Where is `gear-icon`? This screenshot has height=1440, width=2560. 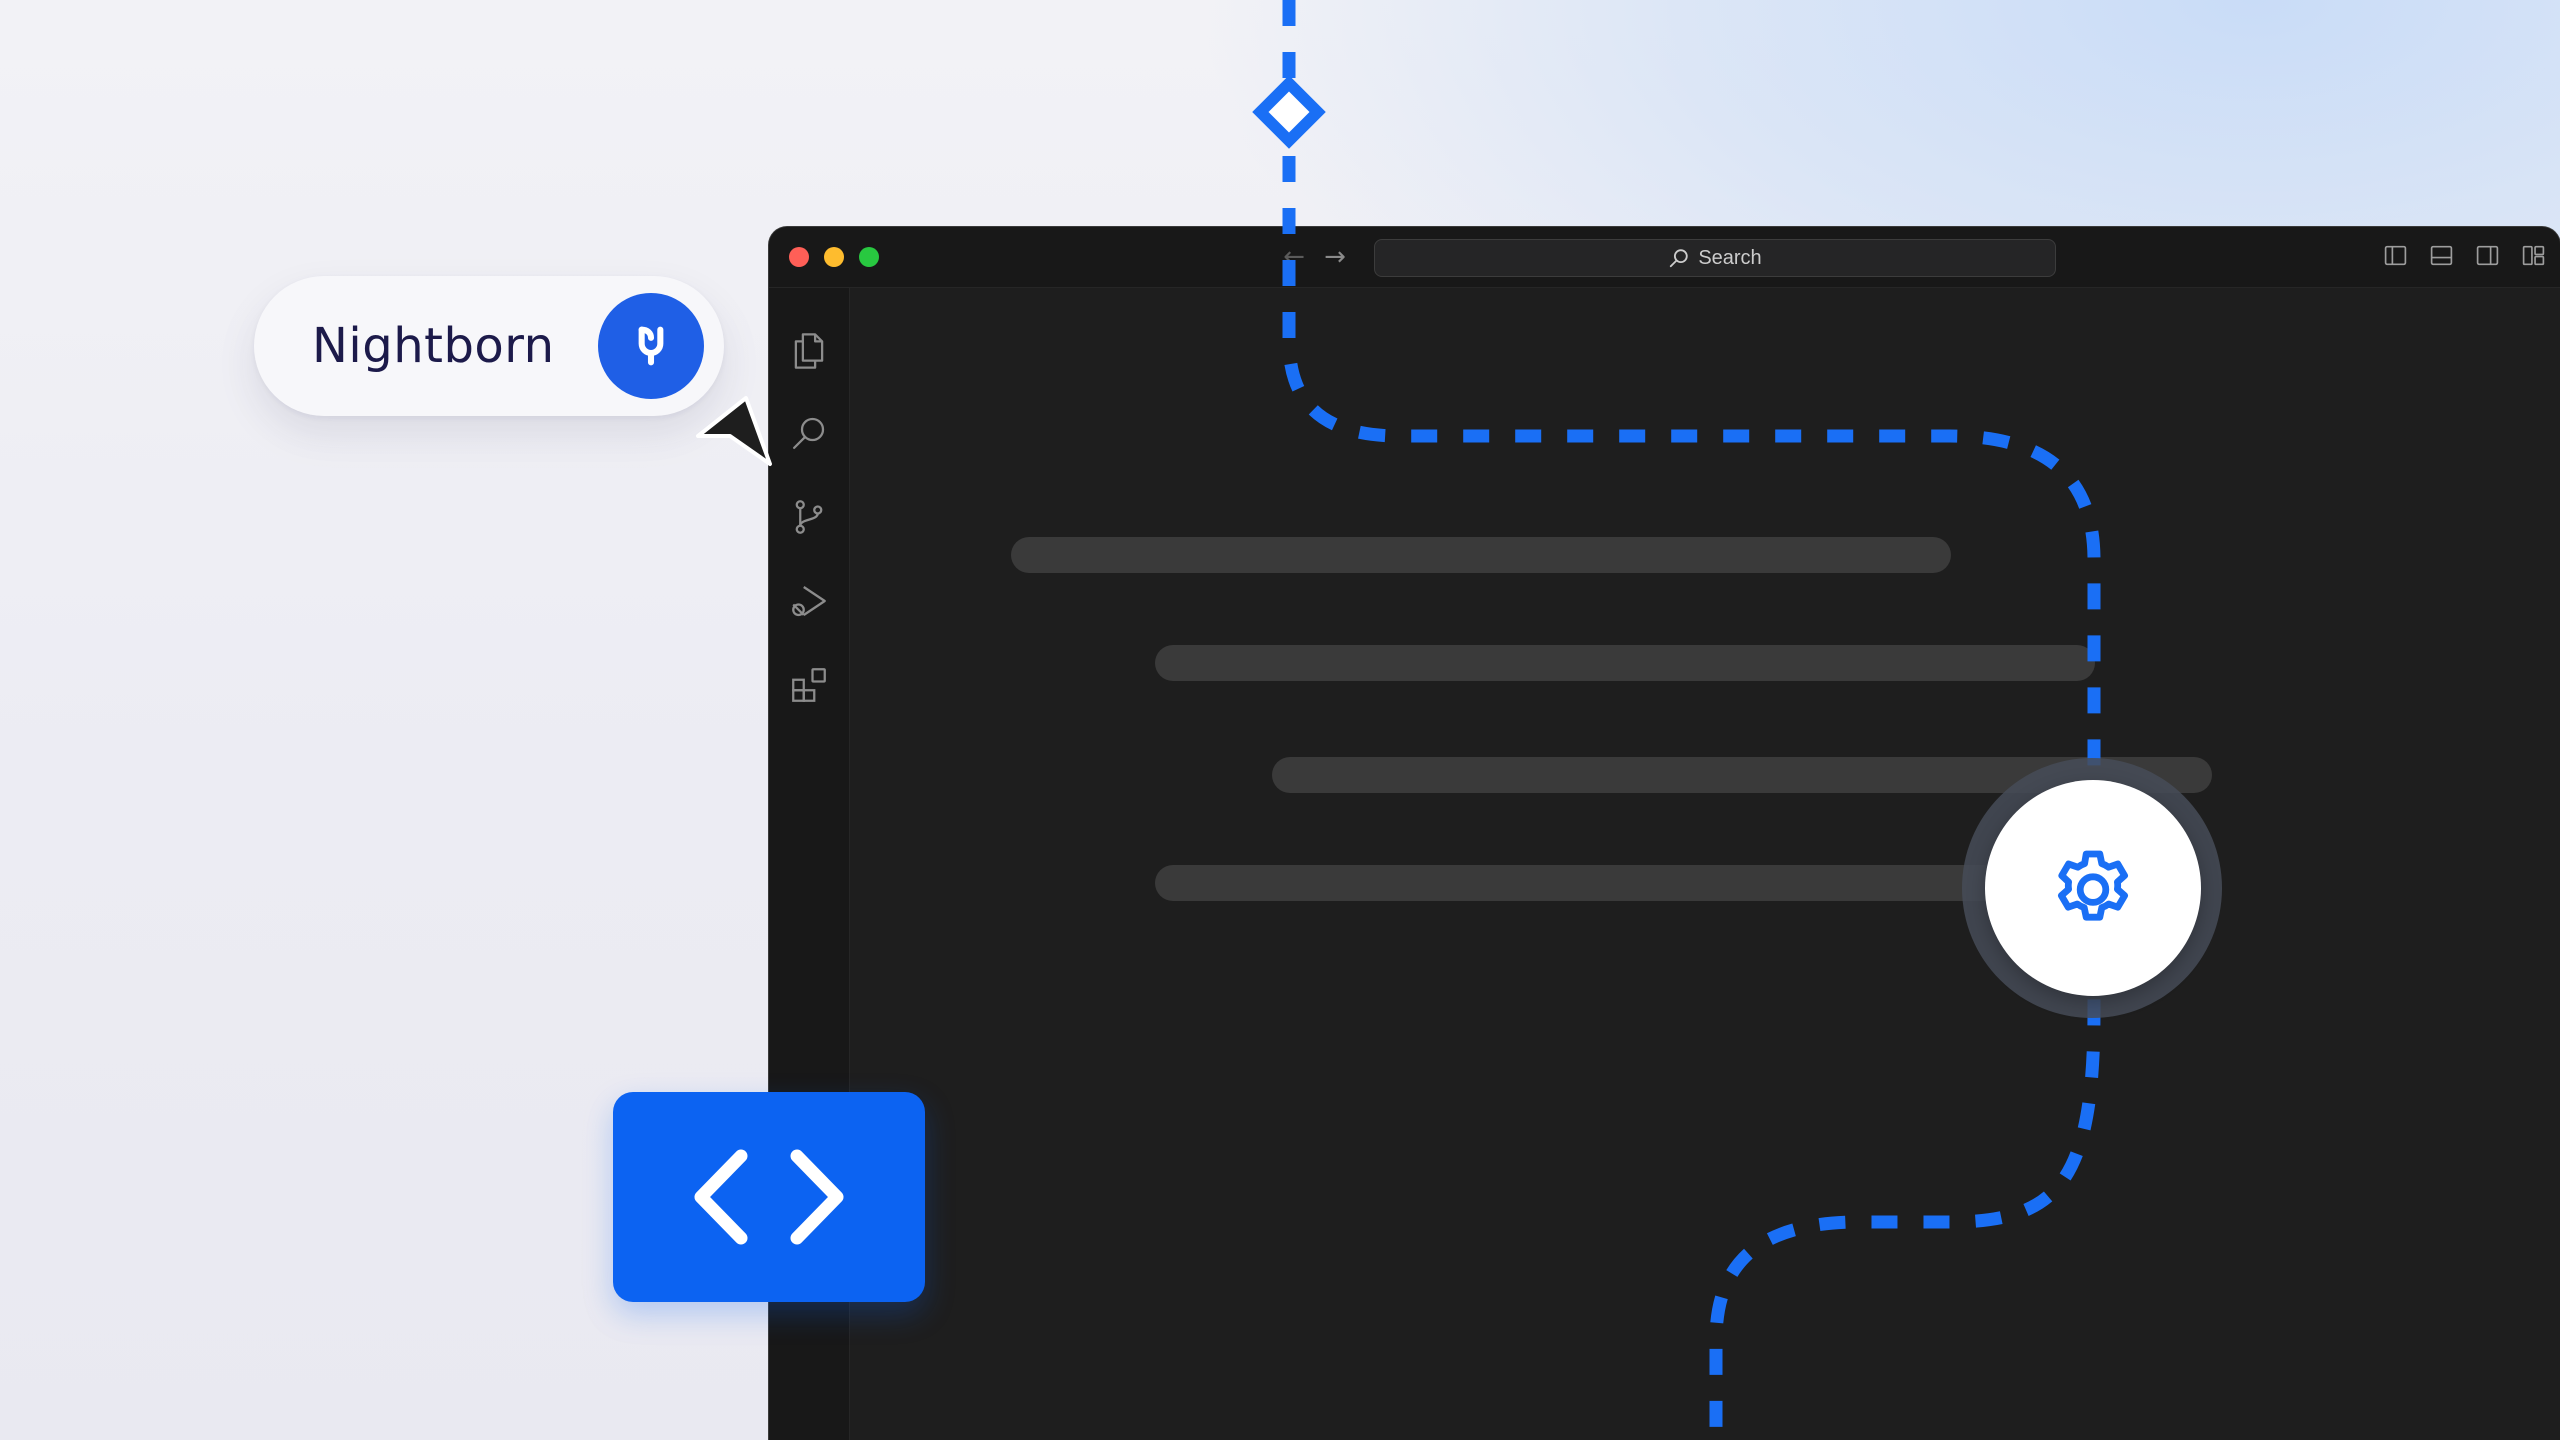 gear-icon is located at coordinates (2093, 885).